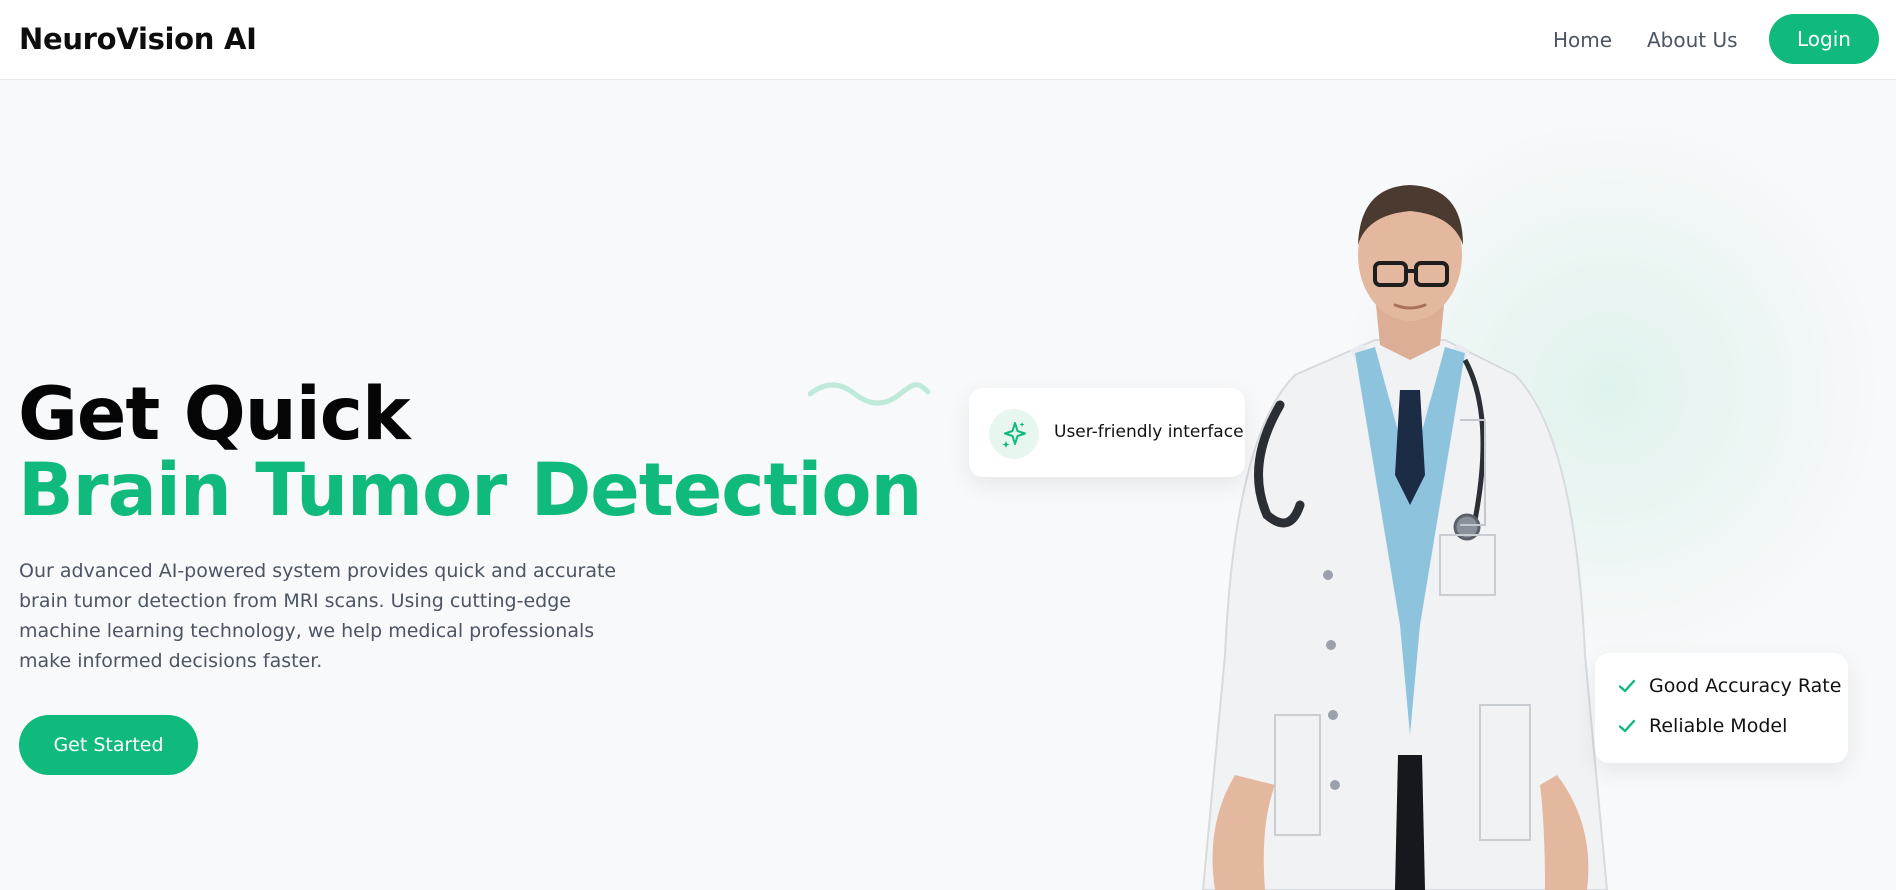  What do you see at coordinates (869, 394) in the screenshot?
I see `decorative-wave-icon` at bounding box center [869, 394].